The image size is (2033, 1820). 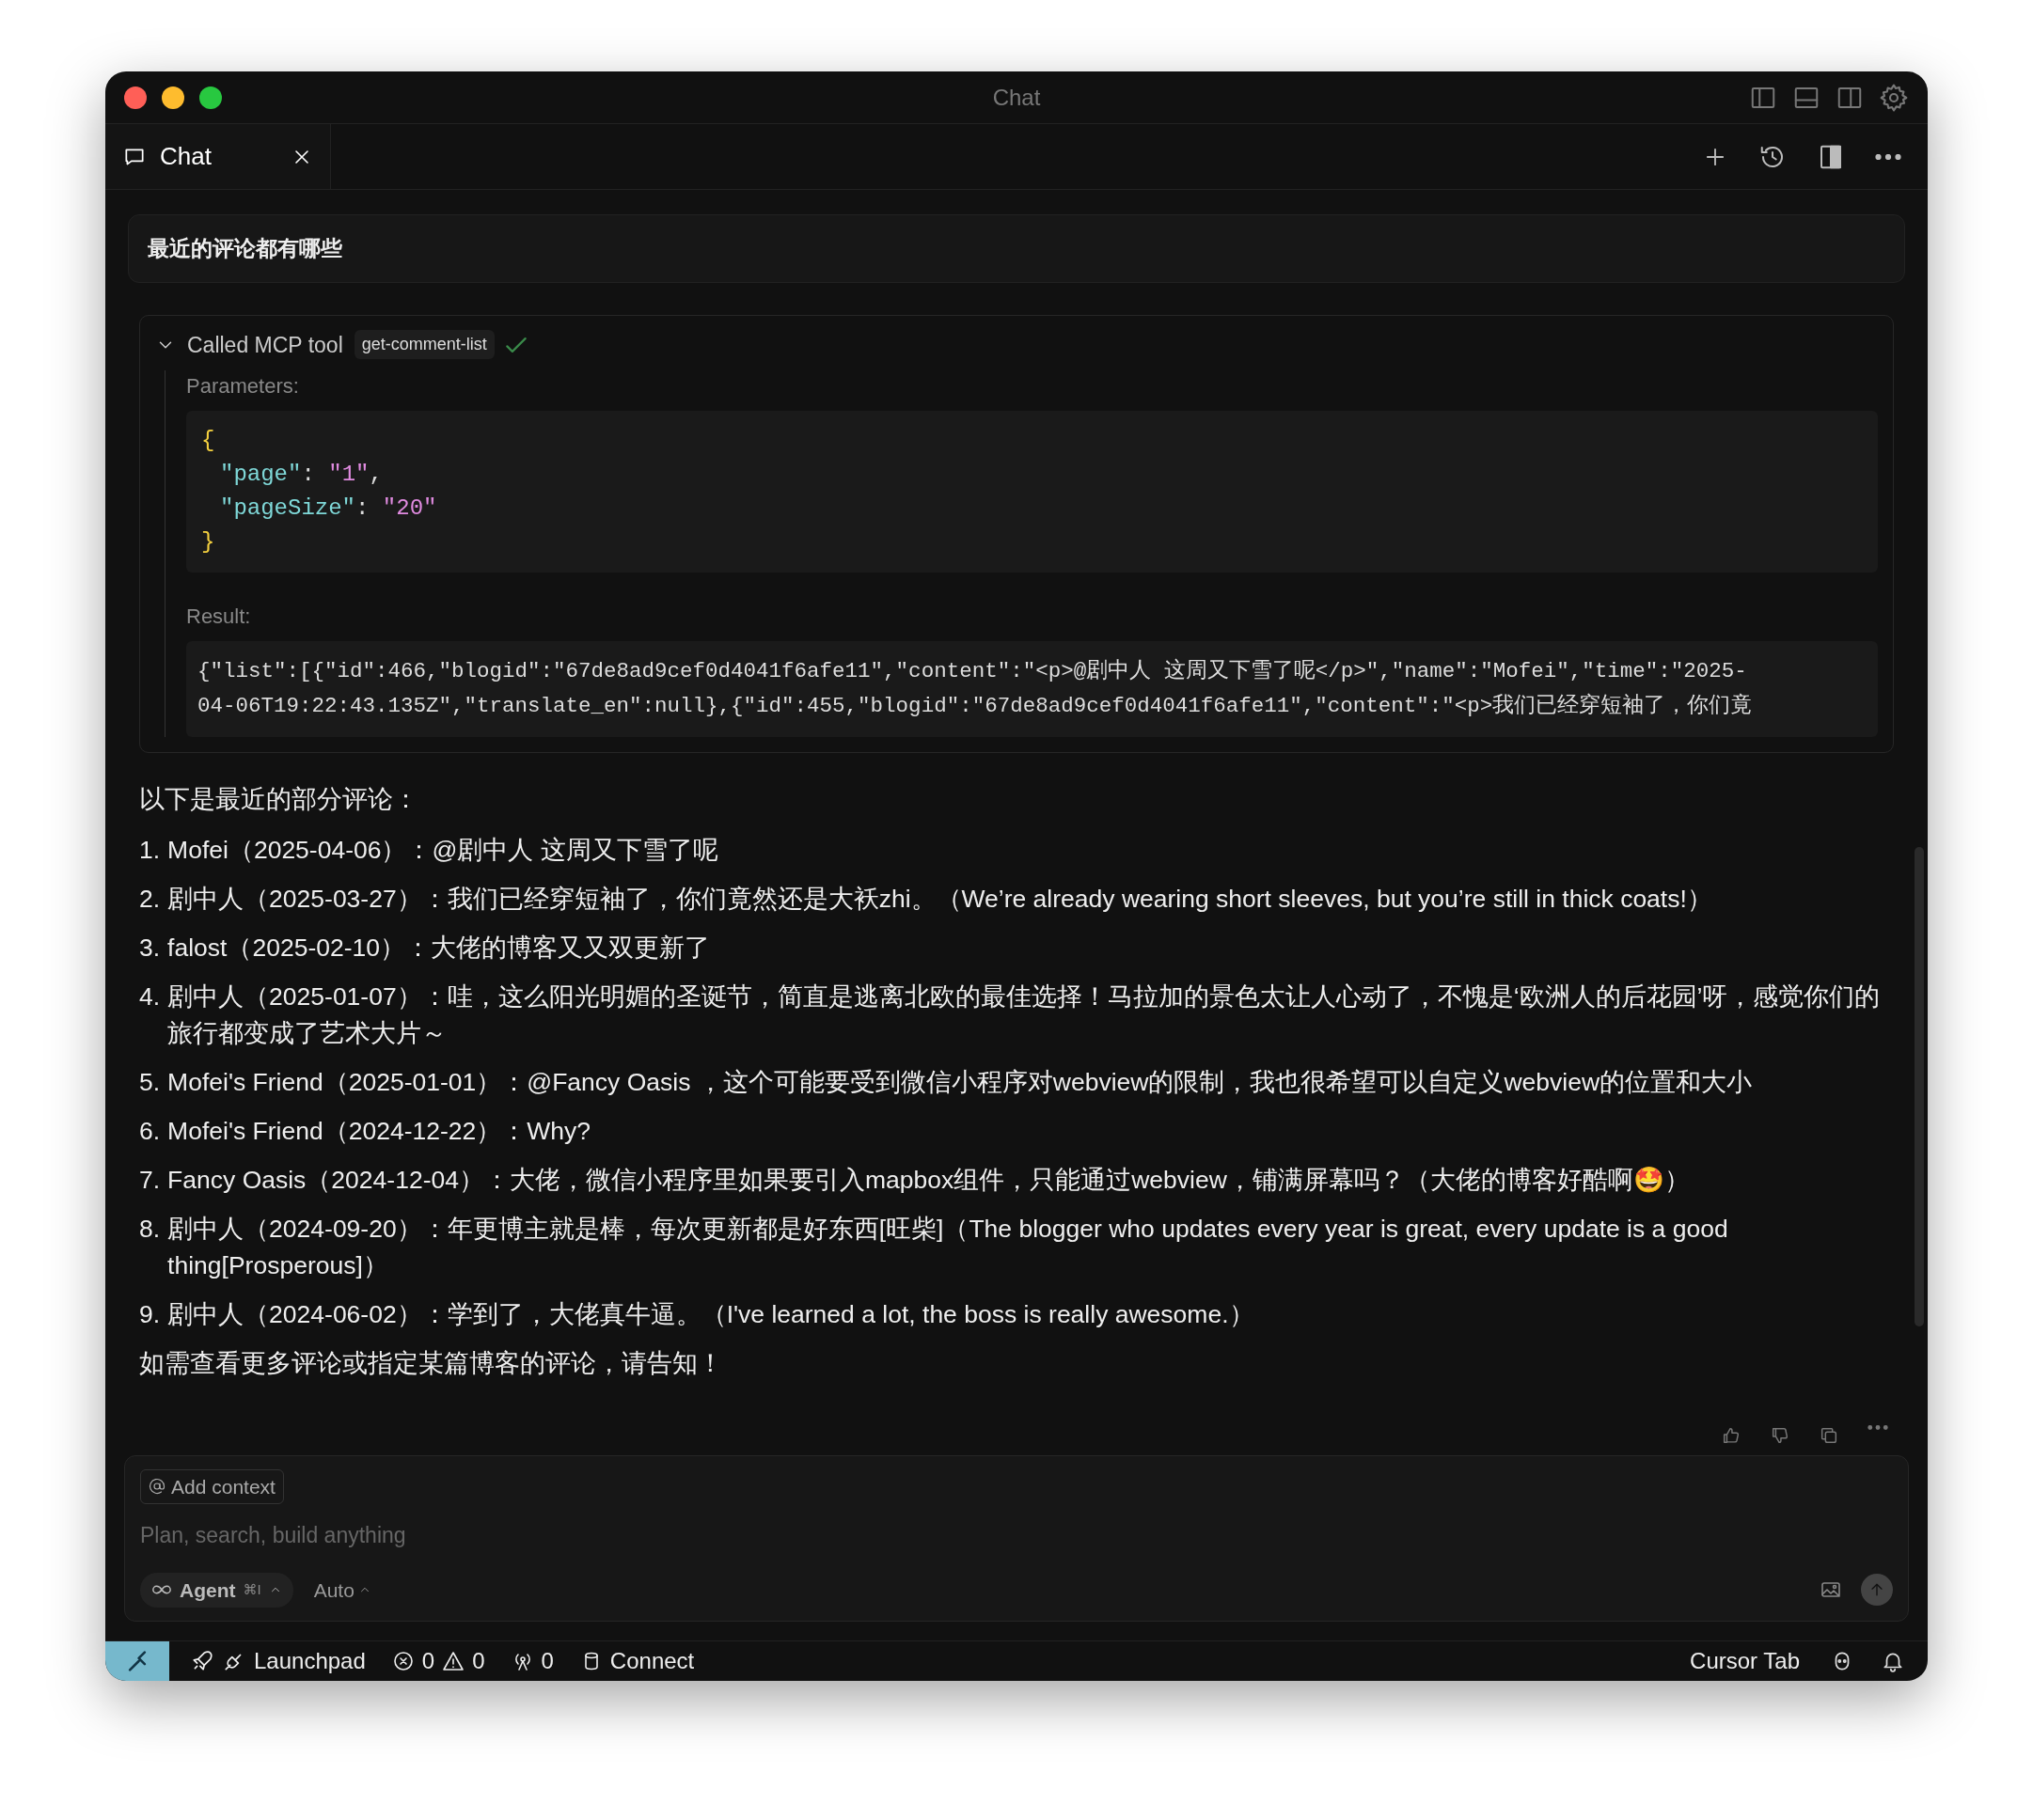 I want to click on chat-input-field: Plan, search, build anything, so click(x=1016, y=1535).